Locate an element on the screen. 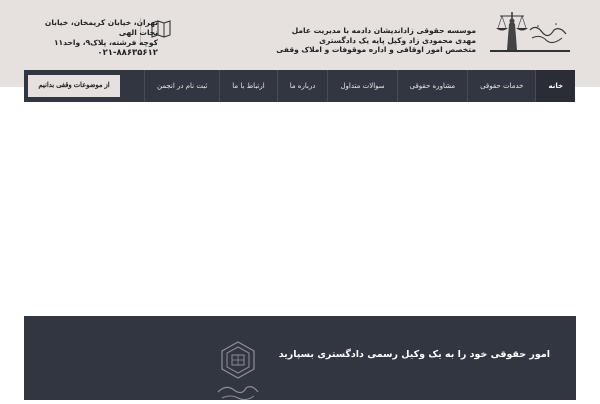 Image resolution: width=600 pixels, height=404 pixels. nav-item-legal-services: خدمات حقوقی is located at coordinates (501, 86).